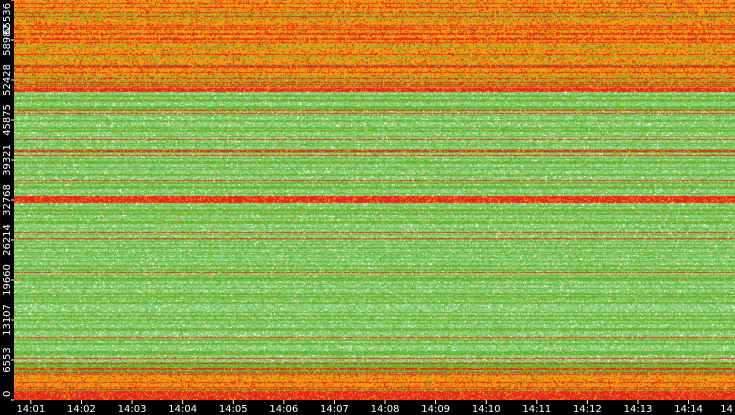  I want to click on y-tick-label: 19660, so click(7, 280).